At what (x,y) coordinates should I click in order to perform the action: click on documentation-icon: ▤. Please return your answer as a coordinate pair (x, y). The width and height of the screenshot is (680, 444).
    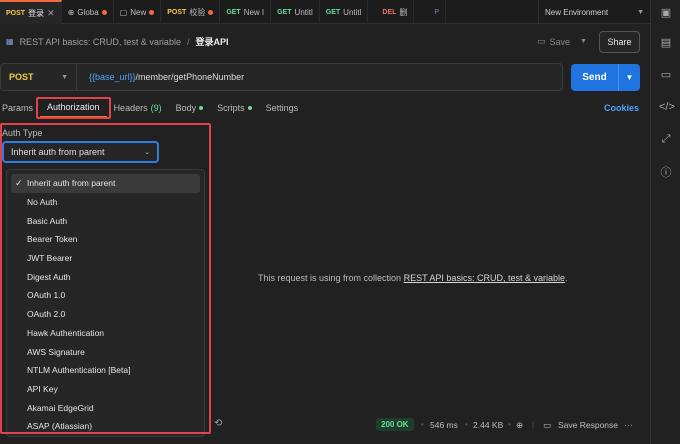
    Looking at the image, I should click on (666, 43).